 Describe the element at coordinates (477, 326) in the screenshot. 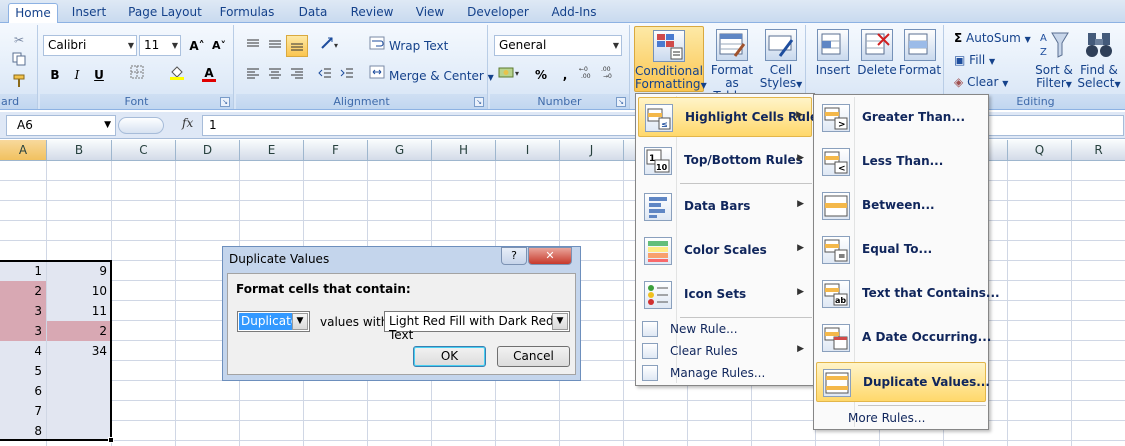

I see `format-style-select: Light Red Fill with Dark Red Text ▼` at that location.